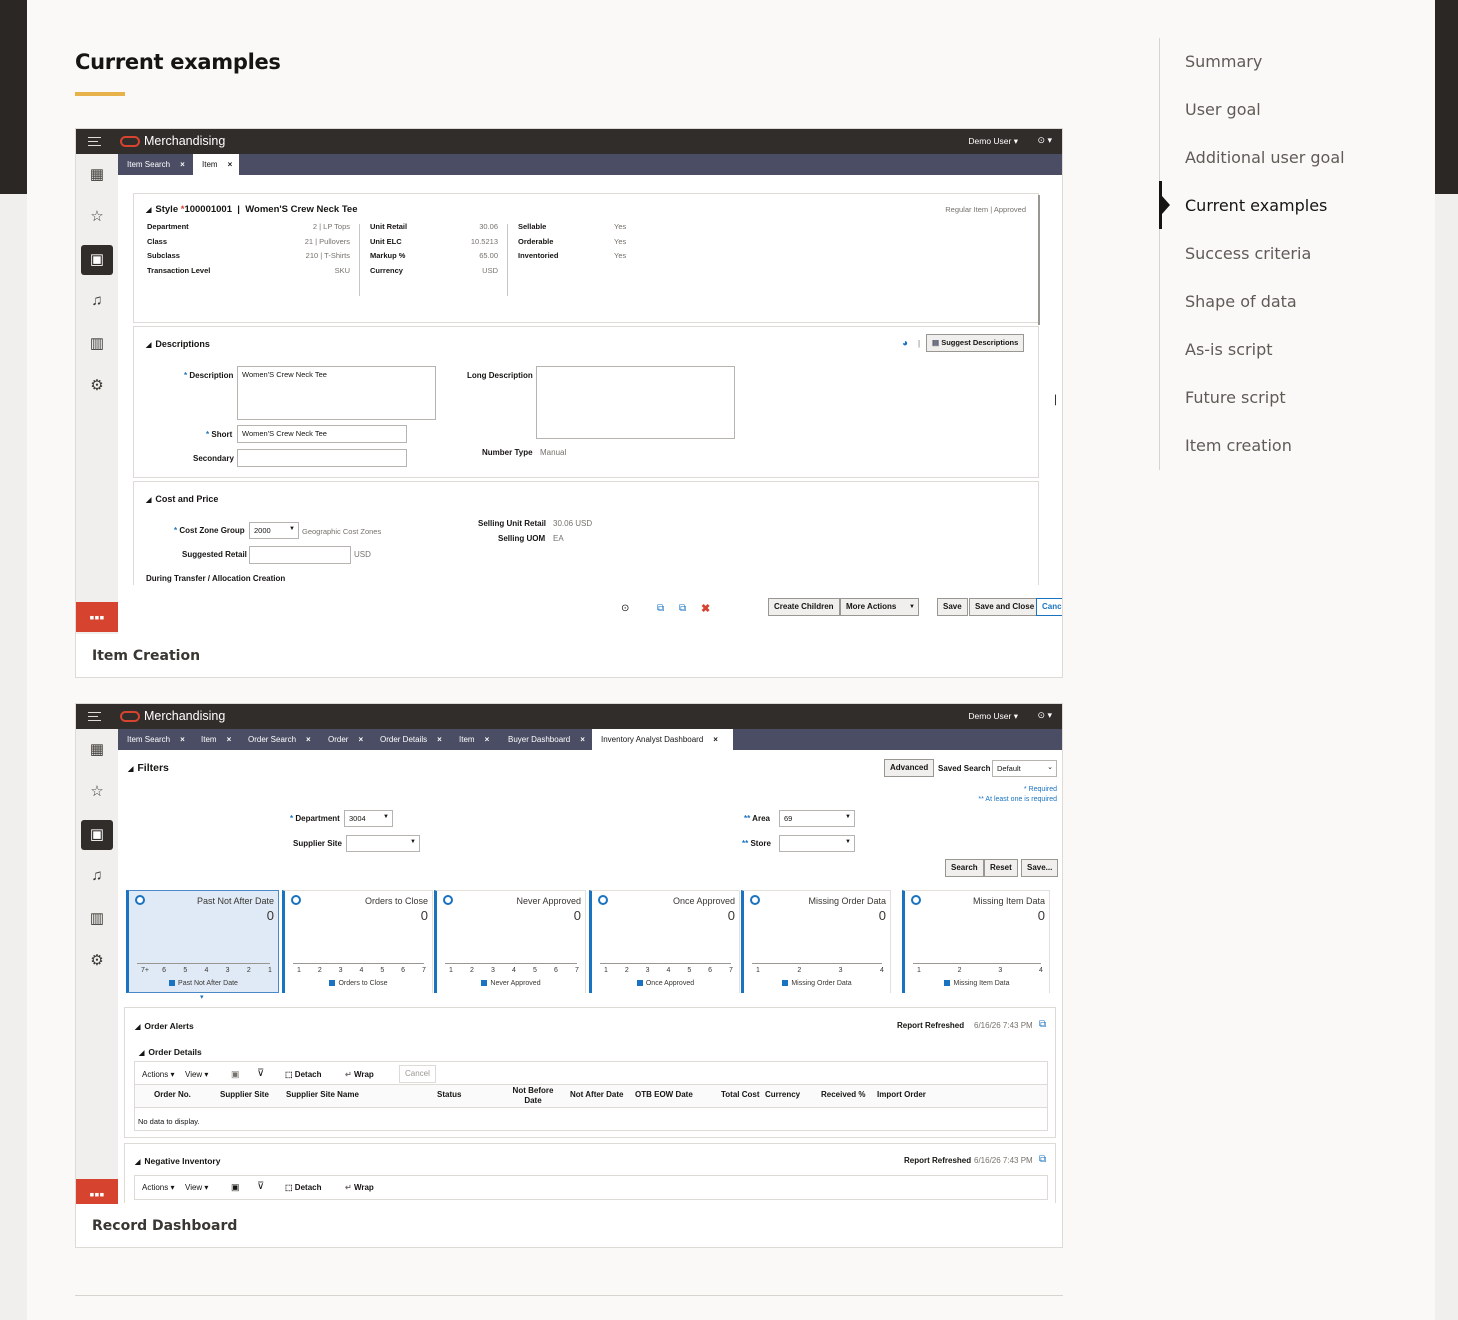 Image resolution: width=1458 pixels, height=1320 pixels. I want to click on column-header: Received %, so click(843, 1094).